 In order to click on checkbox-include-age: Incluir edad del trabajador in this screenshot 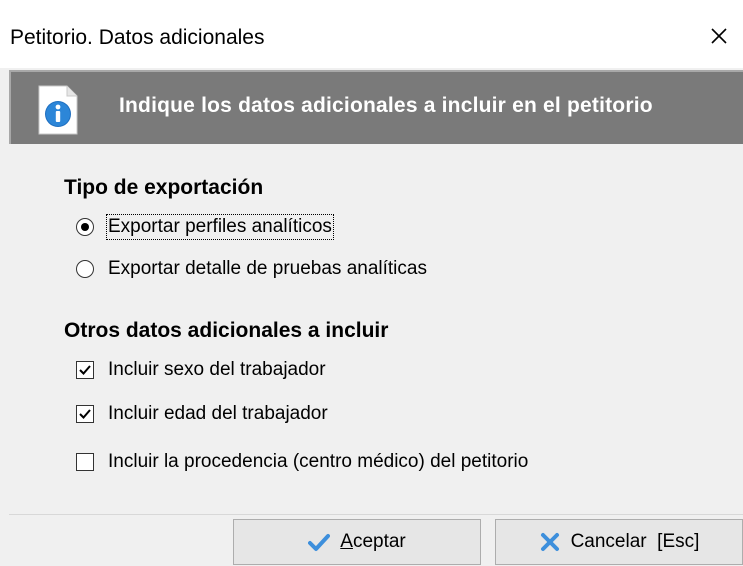, I will do `click(202, 414)`.